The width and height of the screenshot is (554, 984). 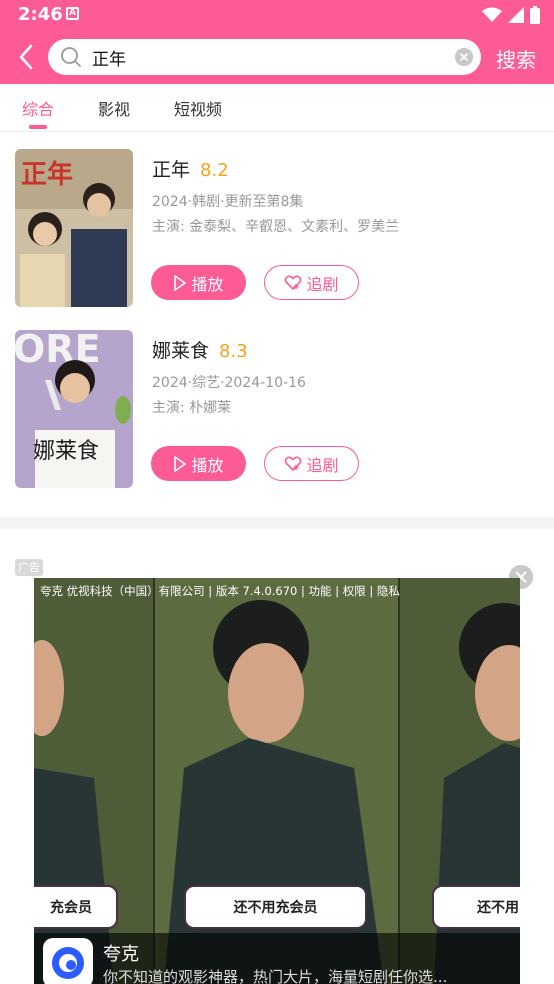 I want to click on result-score: 8.3, so click(x=233, y=351).